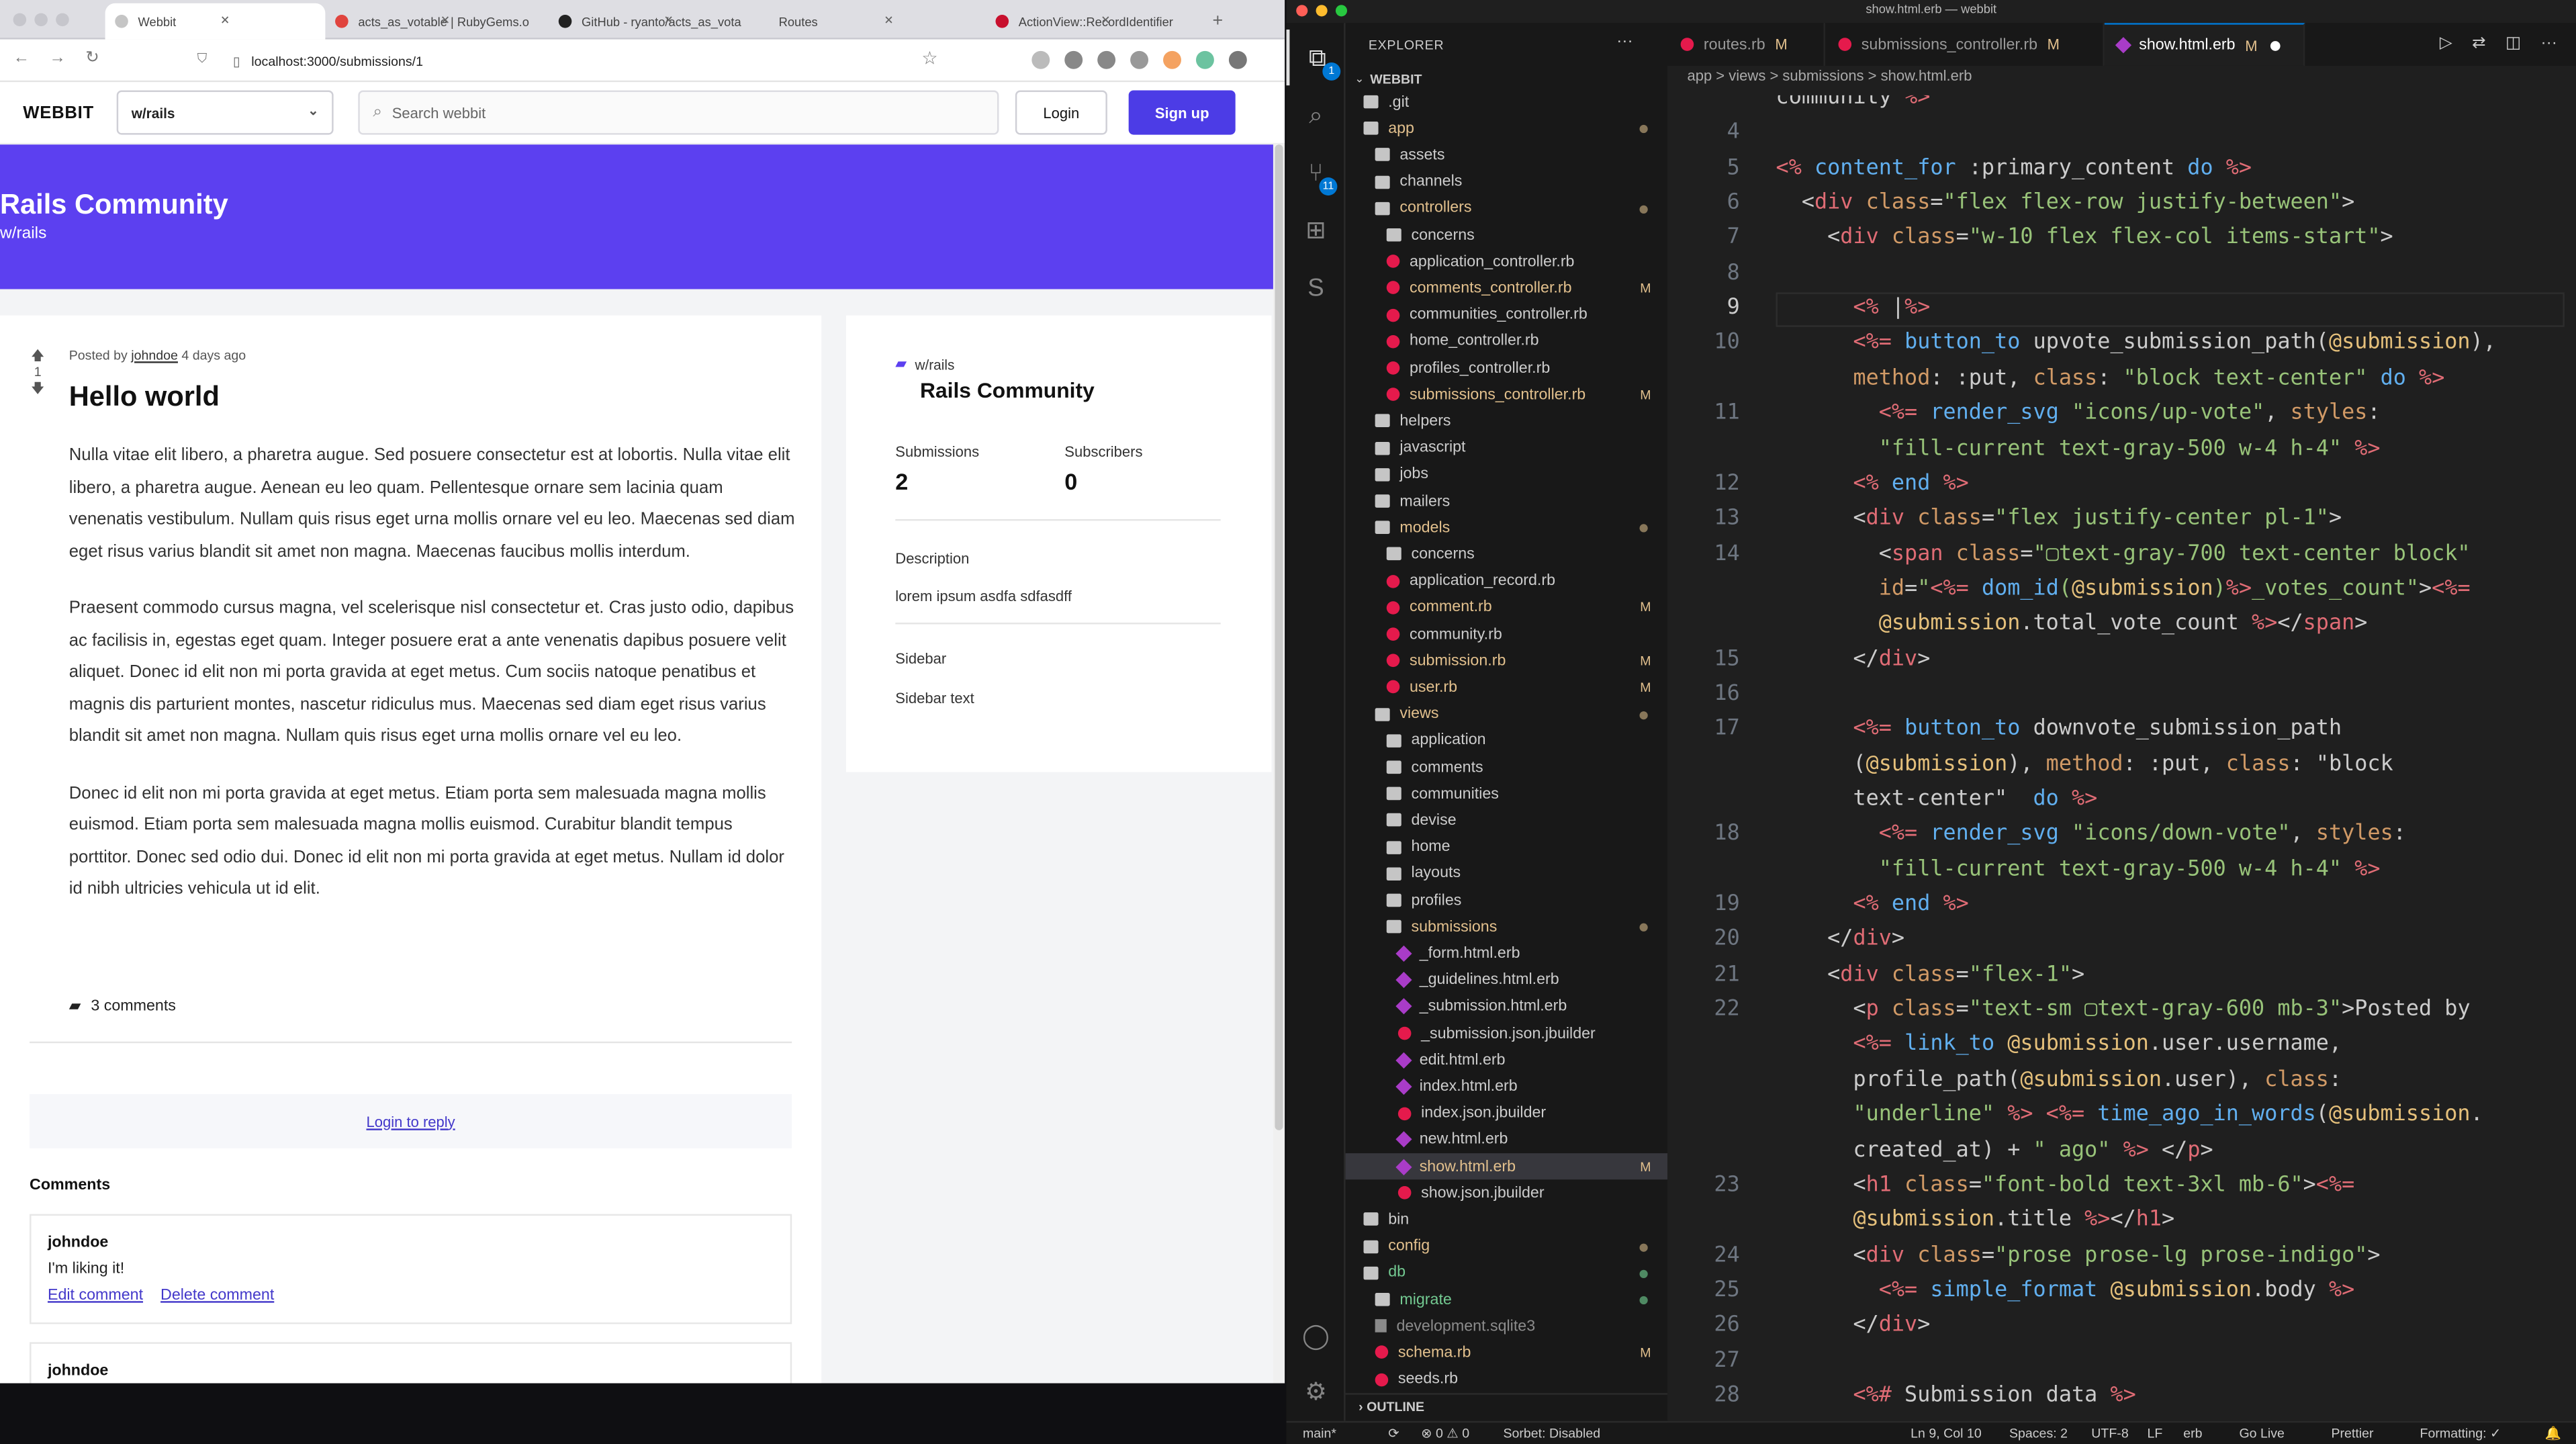  I want to click on scrollbar-thumb, so click(1279, 637).